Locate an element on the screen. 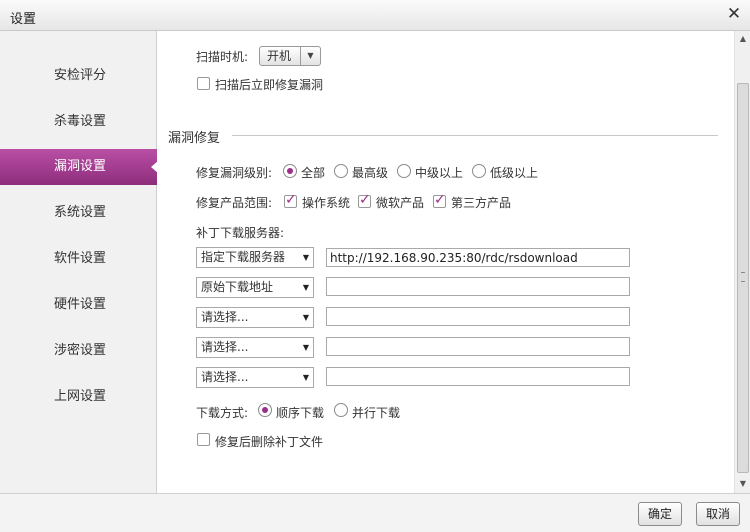 The height and width of the screenshot is (532, 750). server-select-2: 原始下载地址 ▼ is located at coordinates (255, 287).